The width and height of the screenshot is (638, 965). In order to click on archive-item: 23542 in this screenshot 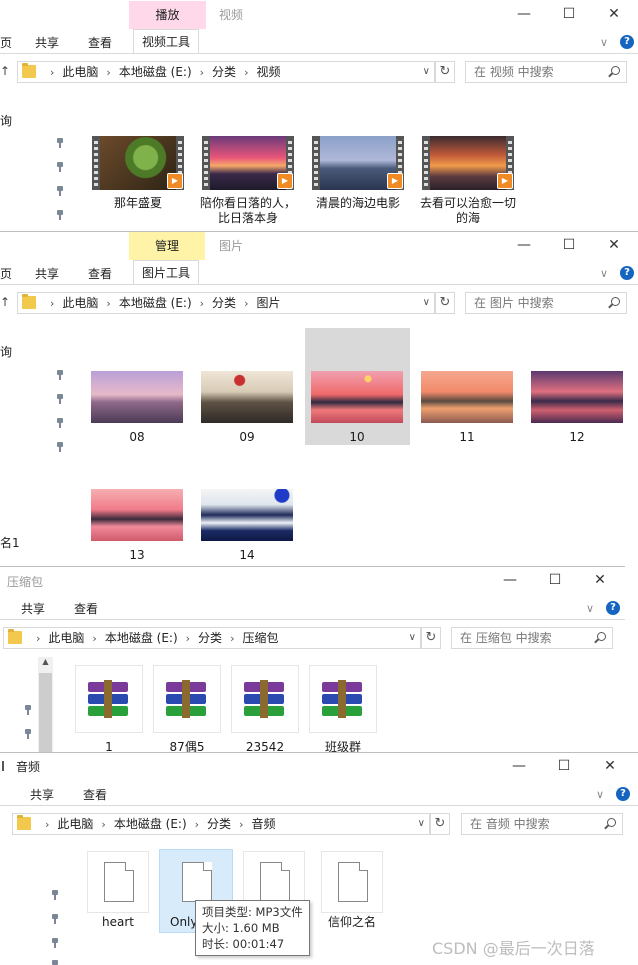, I will do `click(265, 710)`.